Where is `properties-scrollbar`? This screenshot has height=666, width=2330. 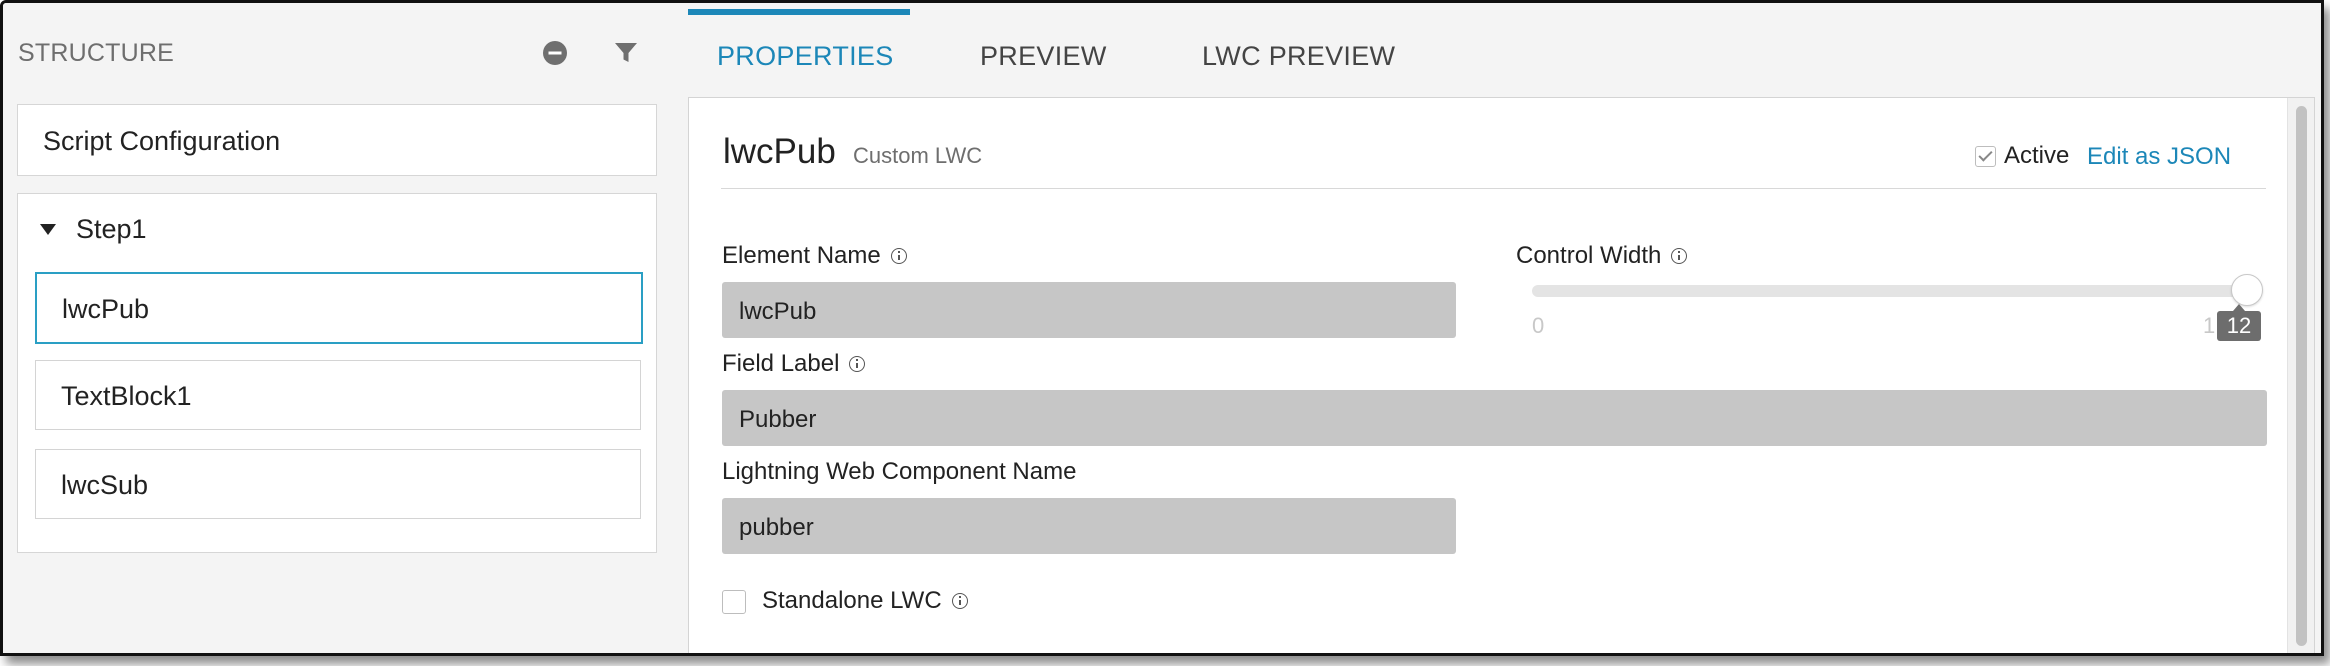
properties-scrollbar is located at coordinates (2300, 375).